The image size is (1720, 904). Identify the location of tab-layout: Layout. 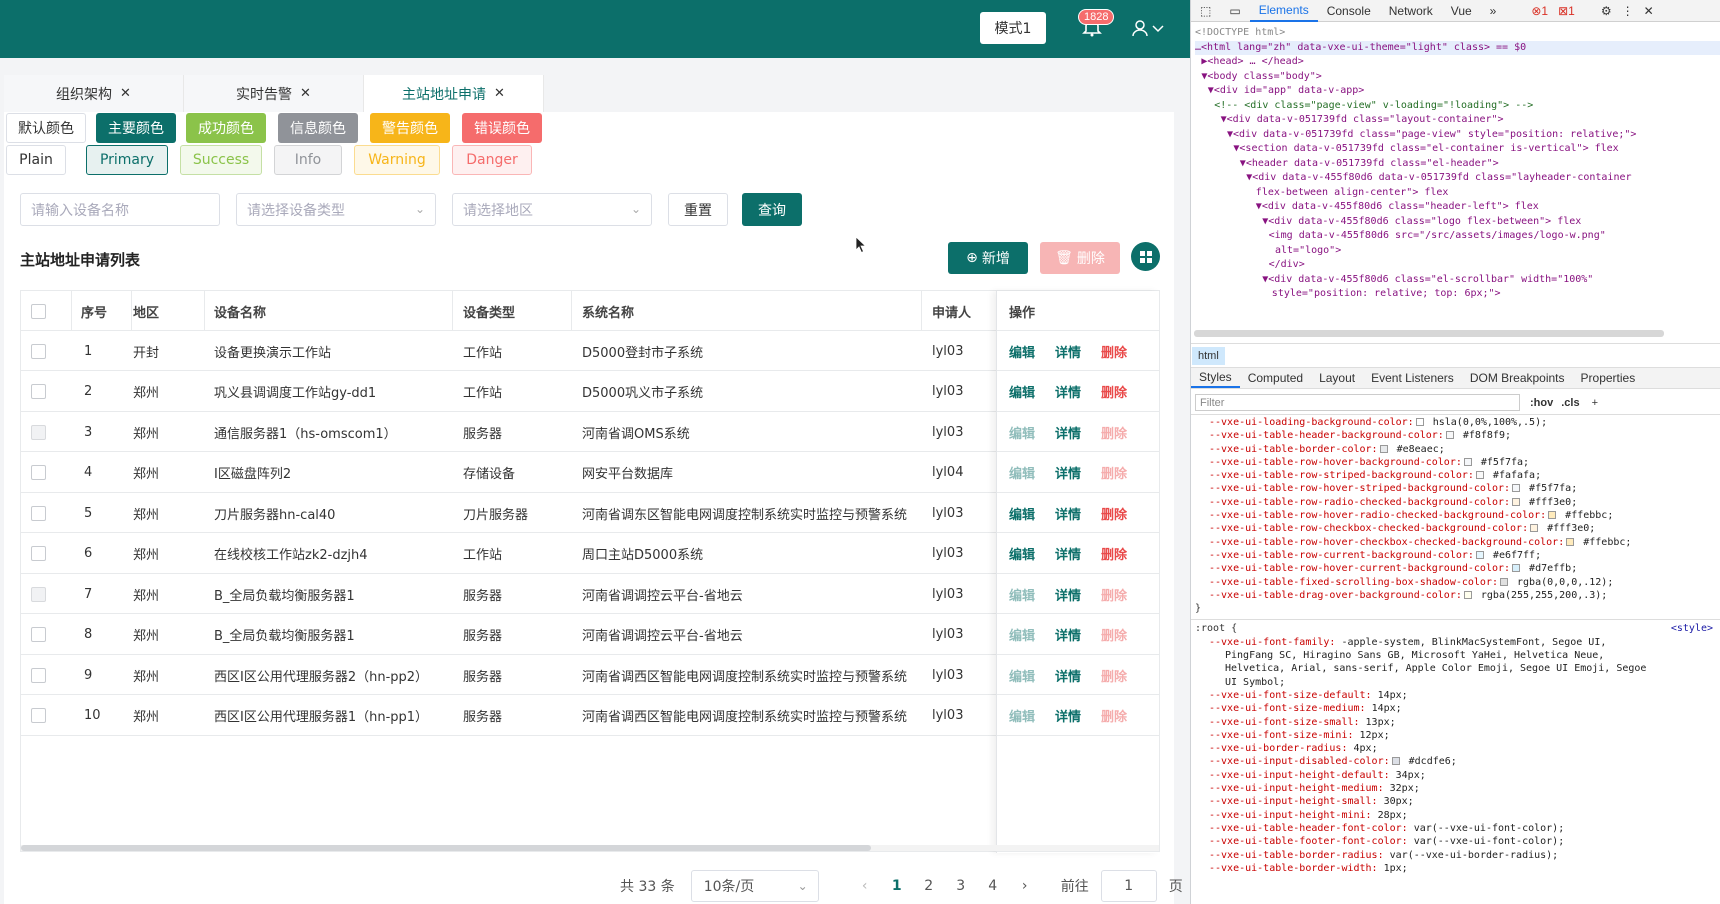
(1337, 378).